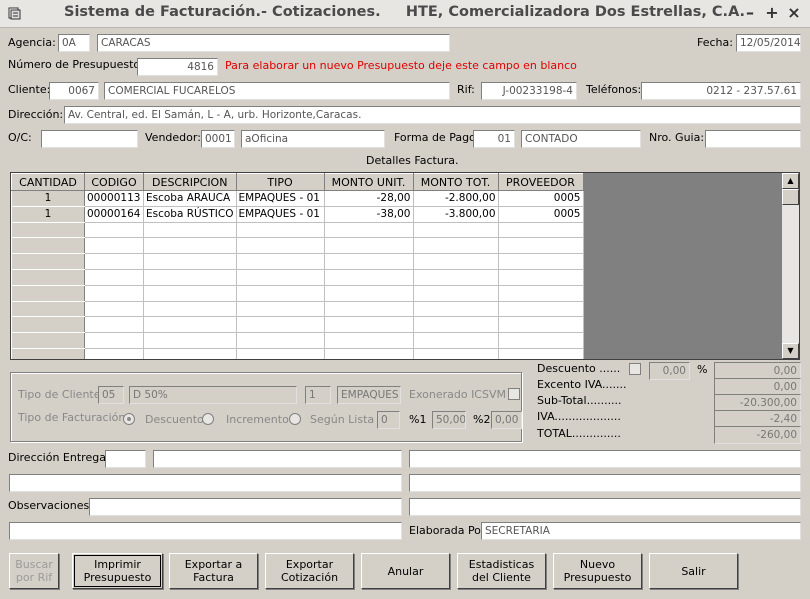 The width and height of the screenshot is (810, 599). What do you see at coordinates (753, 139) in the screenshot?
I see `nro-guia-field` at bounding box center [753, 139].